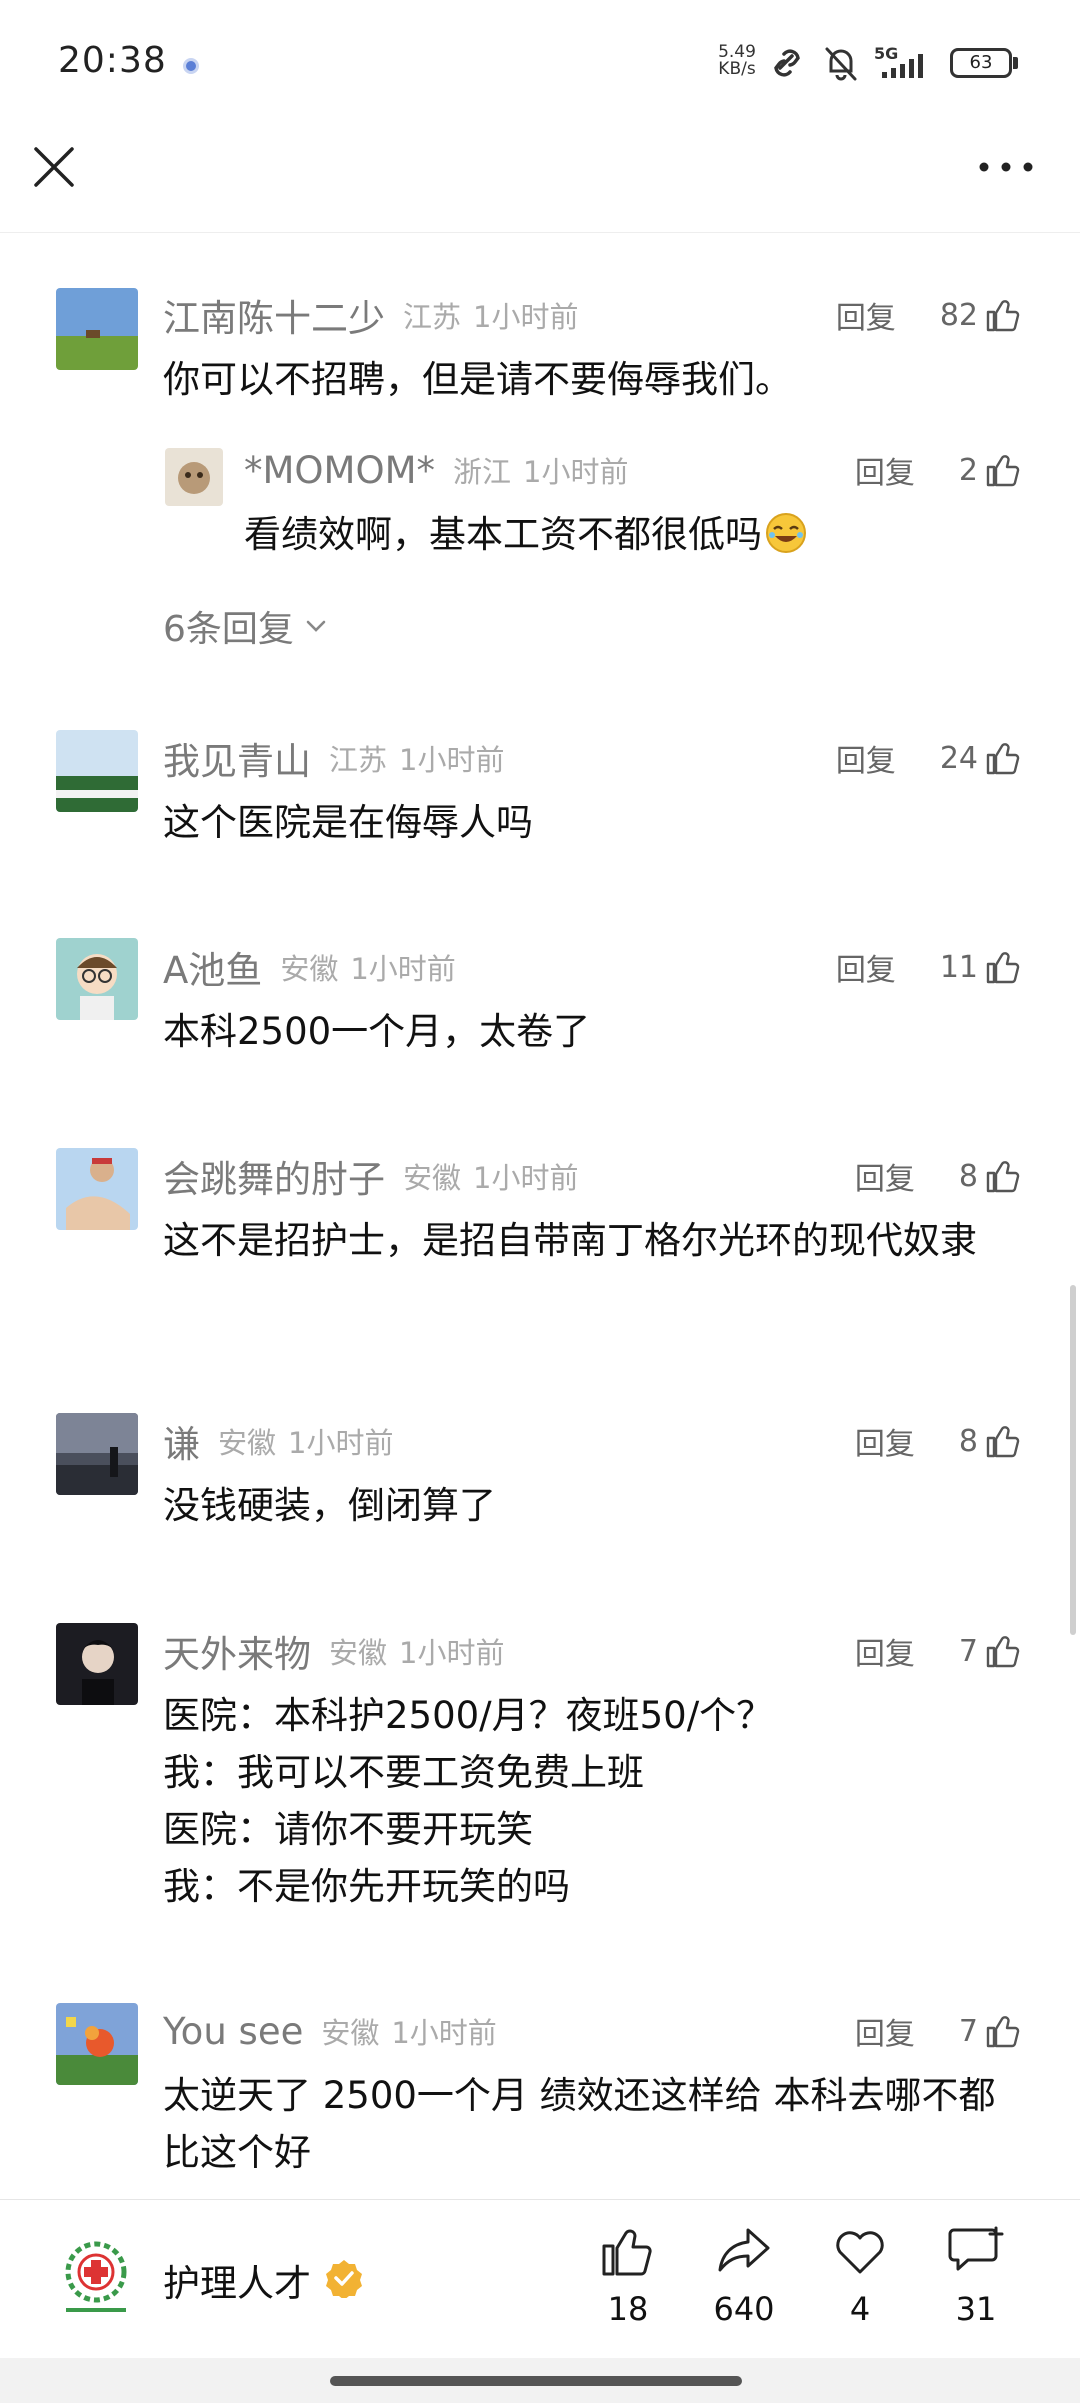 The image size is (1080, 2403). Describe the element at coordinates (902, 66) in the screenshot. I see `signal-icon` at that location.